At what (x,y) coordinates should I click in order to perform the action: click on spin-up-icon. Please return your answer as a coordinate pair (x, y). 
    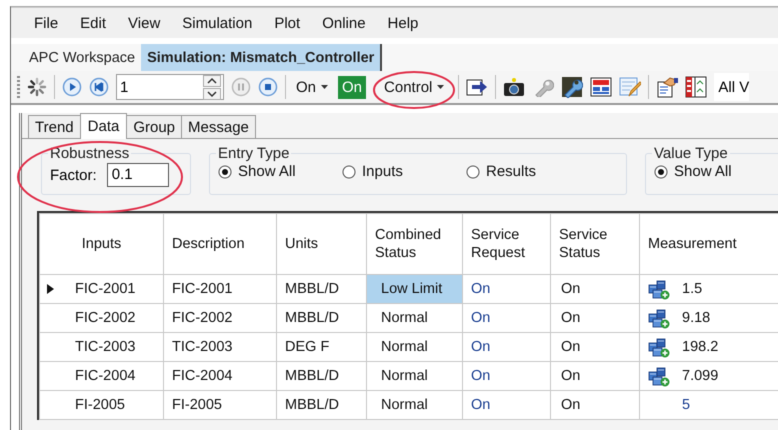
    Looking at the image, I should click on (212, 80).